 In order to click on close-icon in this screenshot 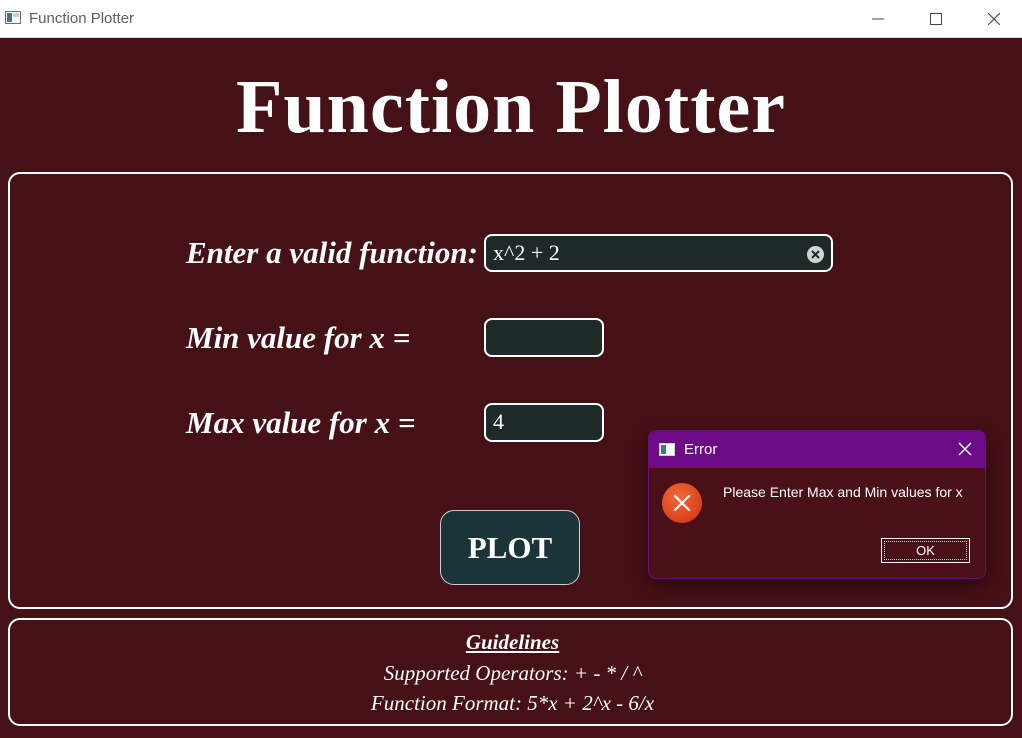, I will do `click(994, 18)`.